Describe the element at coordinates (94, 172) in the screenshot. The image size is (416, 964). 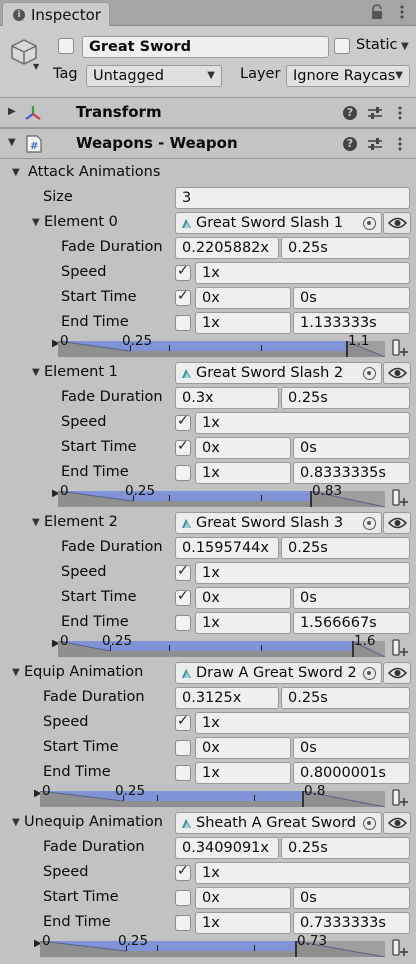
I see `attack-animations-label: Attack Animations` at that location.